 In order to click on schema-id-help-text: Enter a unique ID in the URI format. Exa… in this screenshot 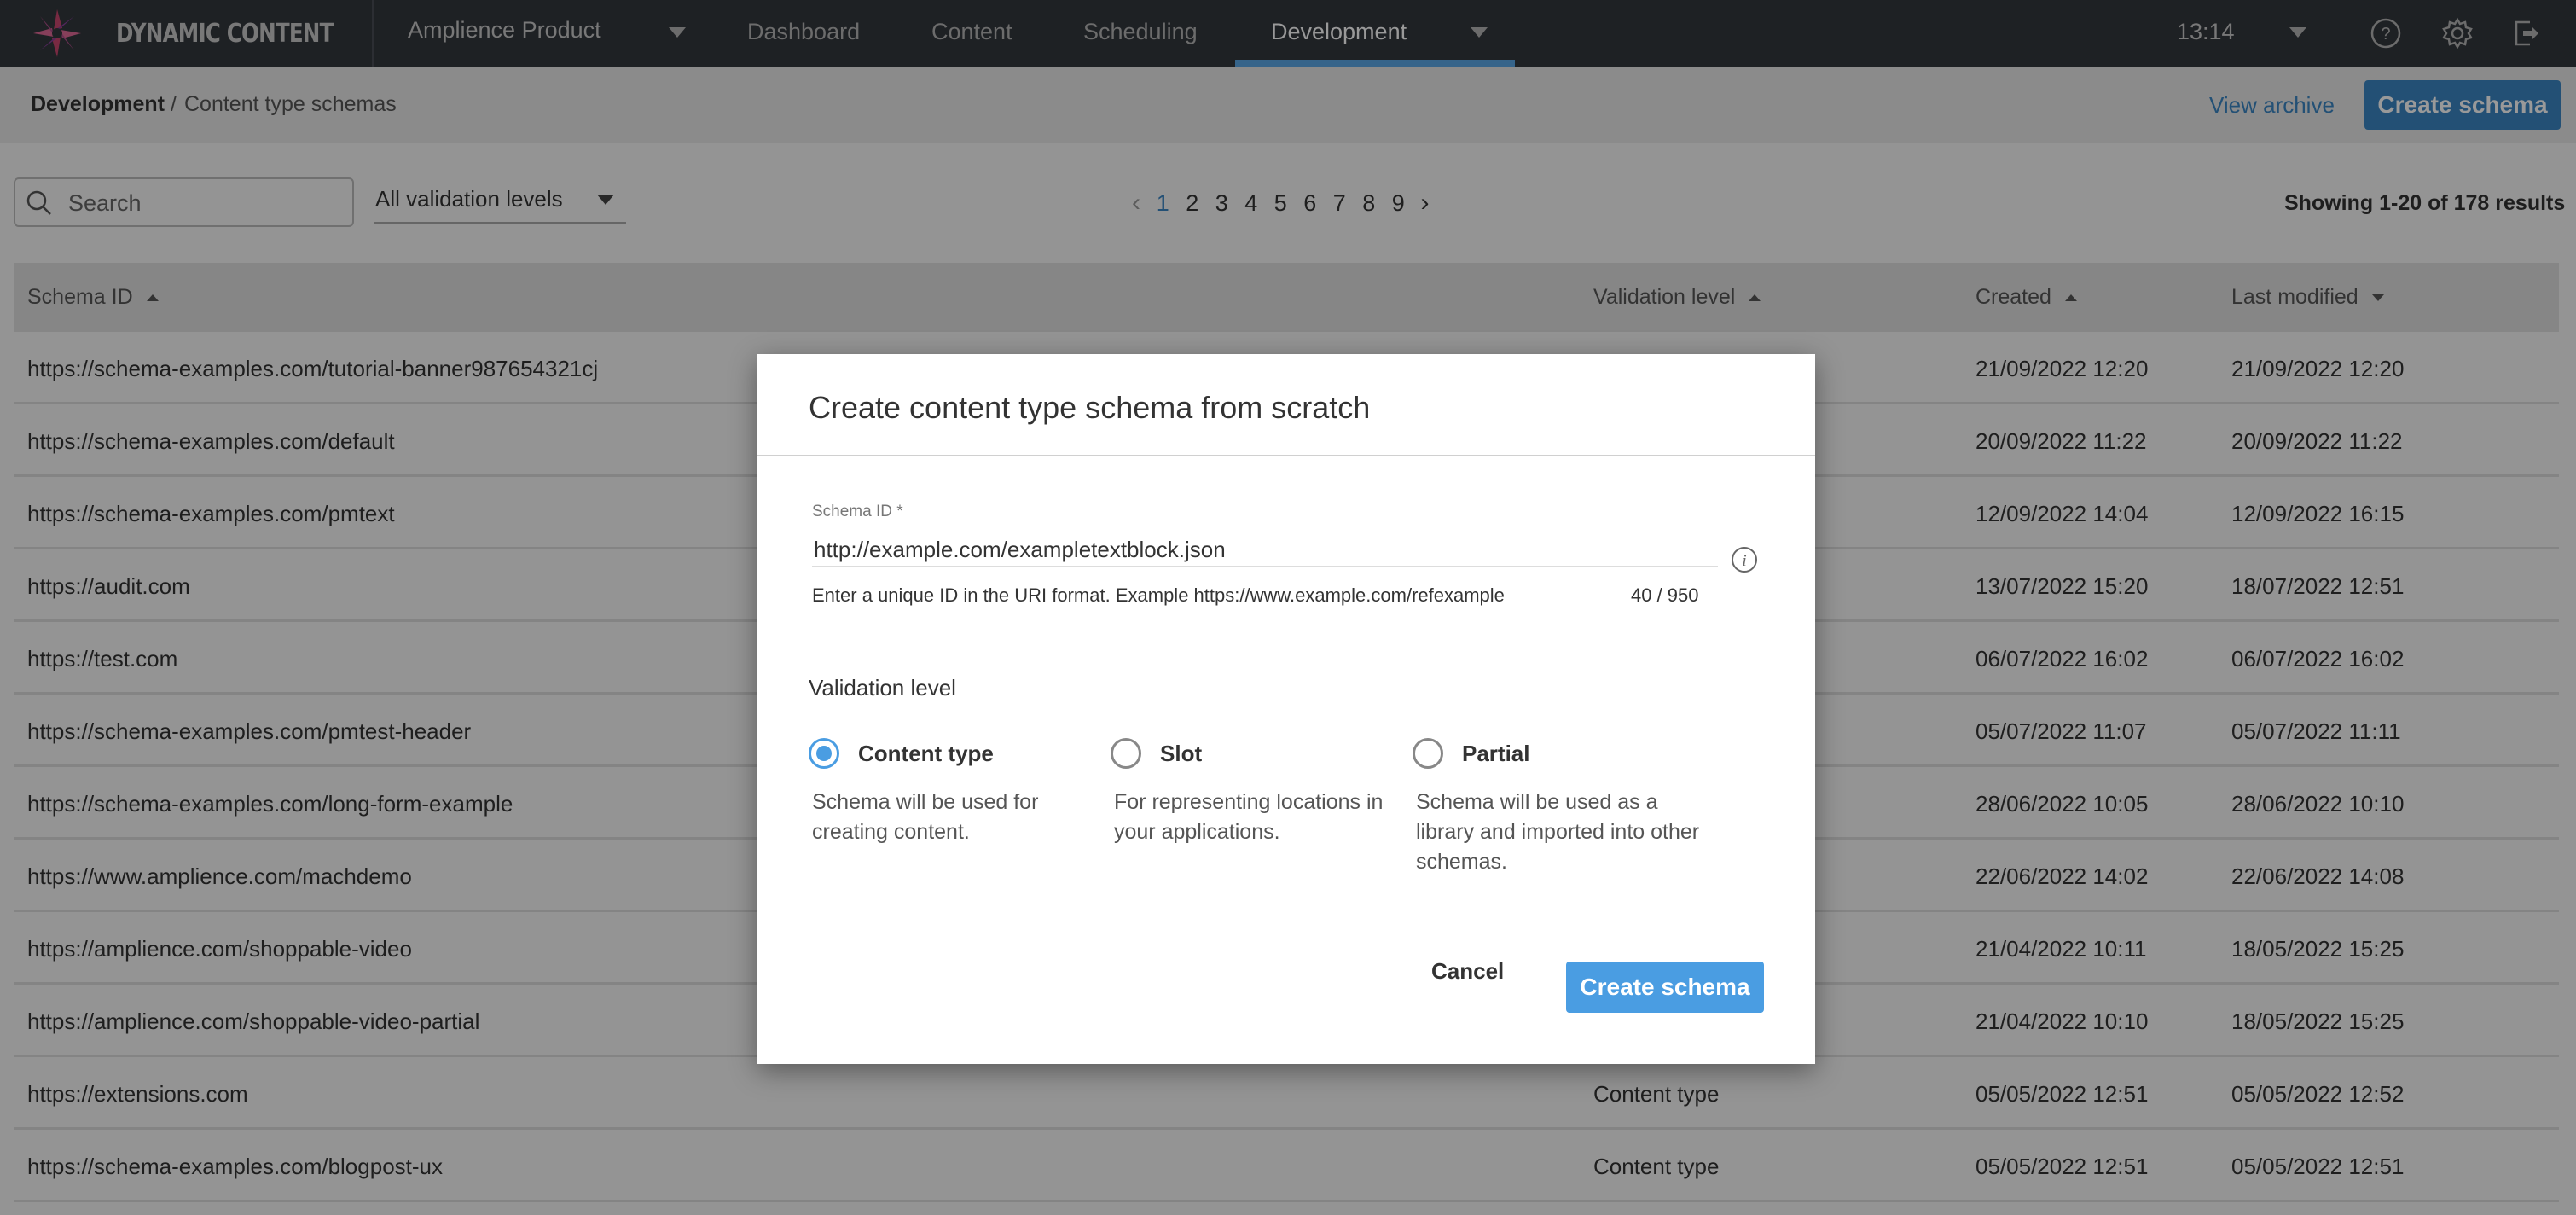, I will do `click(1158, 595)`.